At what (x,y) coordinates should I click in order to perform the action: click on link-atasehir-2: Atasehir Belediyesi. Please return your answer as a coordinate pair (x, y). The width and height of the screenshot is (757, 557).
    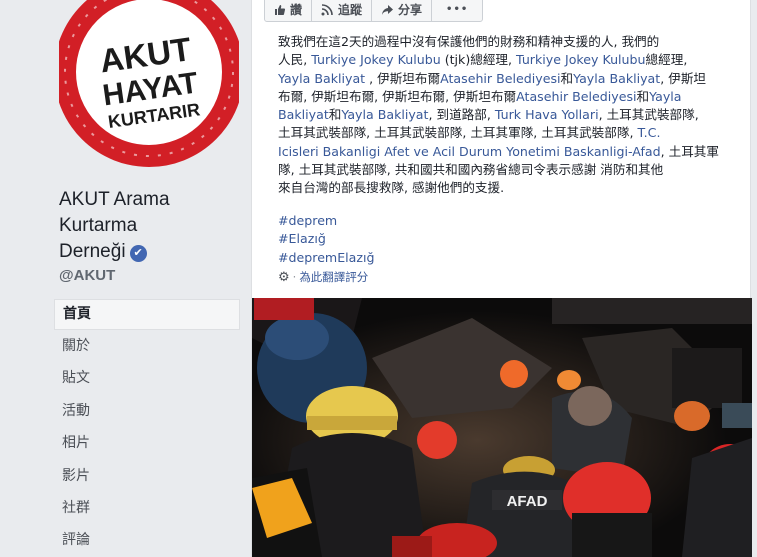
    Looking at the image, I should click on (576, 96).